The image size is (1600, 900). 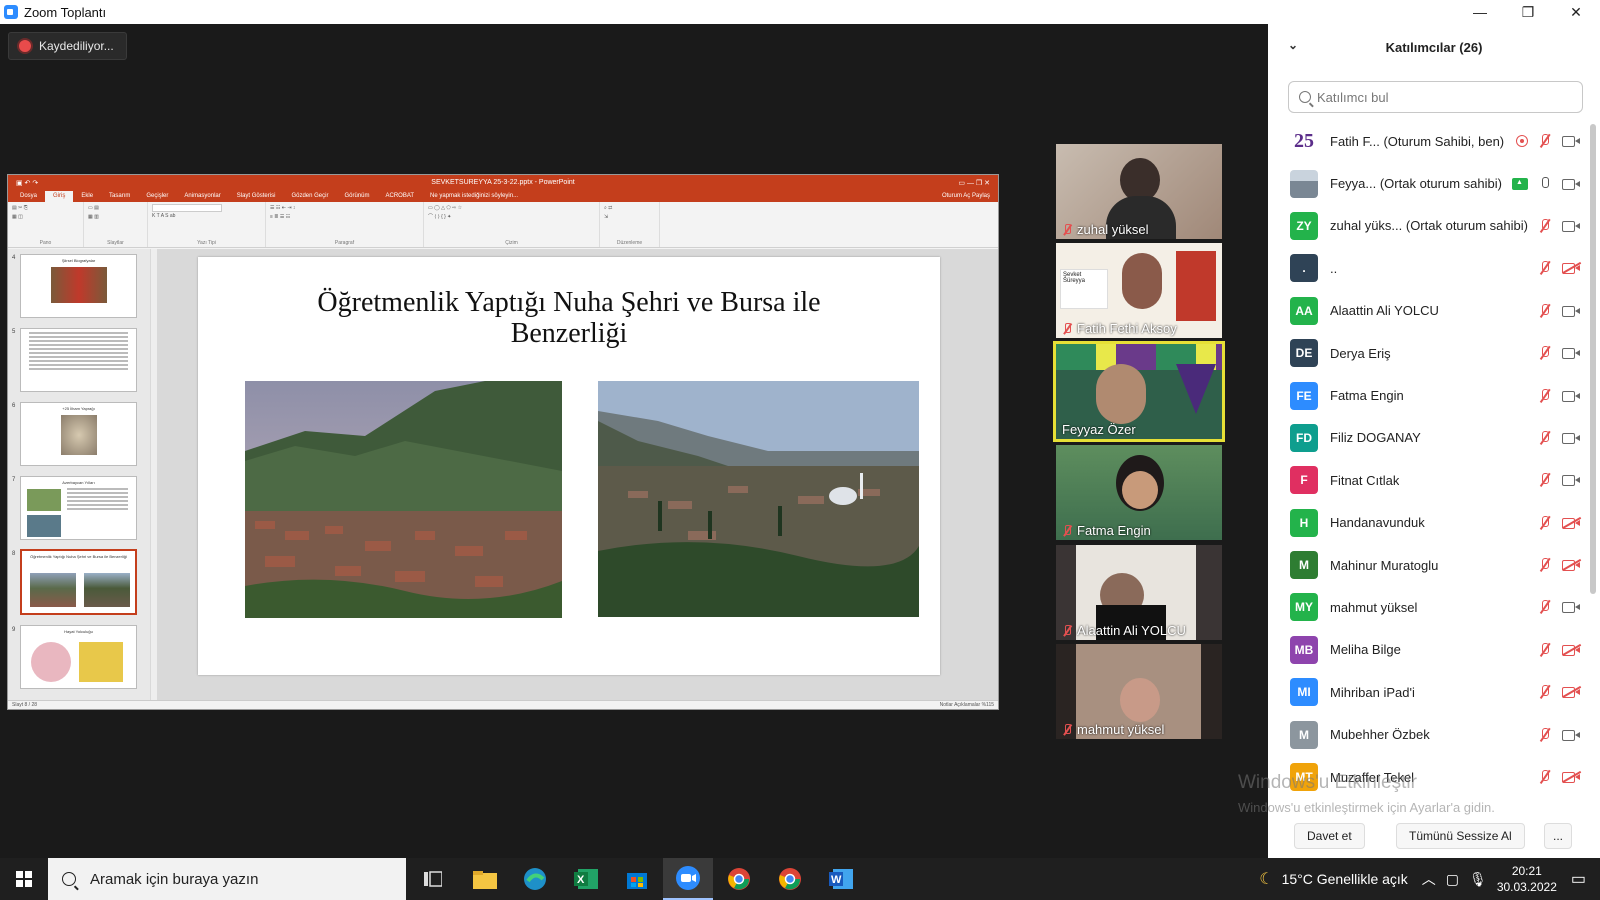 What do you see at coordinates (965, 196) in the screenshot?
I see `ppt-signin-share: Oturum Aç Paylaş` at bounding box center [965, 196].